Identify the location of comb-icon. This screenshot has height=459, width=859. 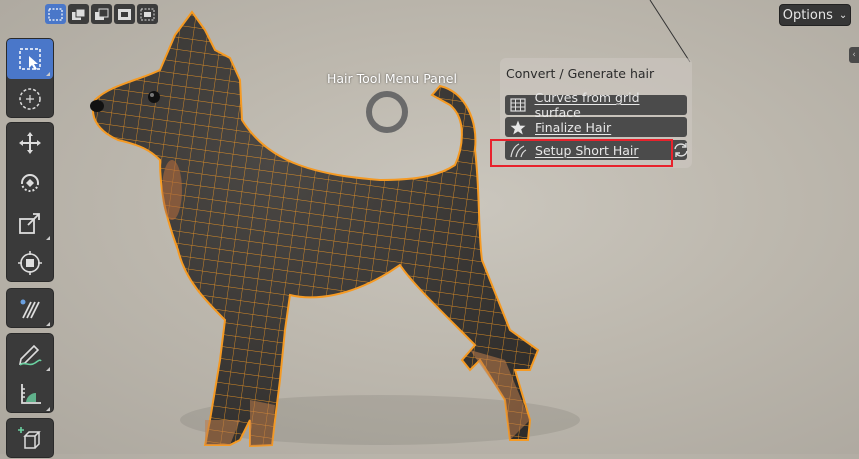
(30, 309).